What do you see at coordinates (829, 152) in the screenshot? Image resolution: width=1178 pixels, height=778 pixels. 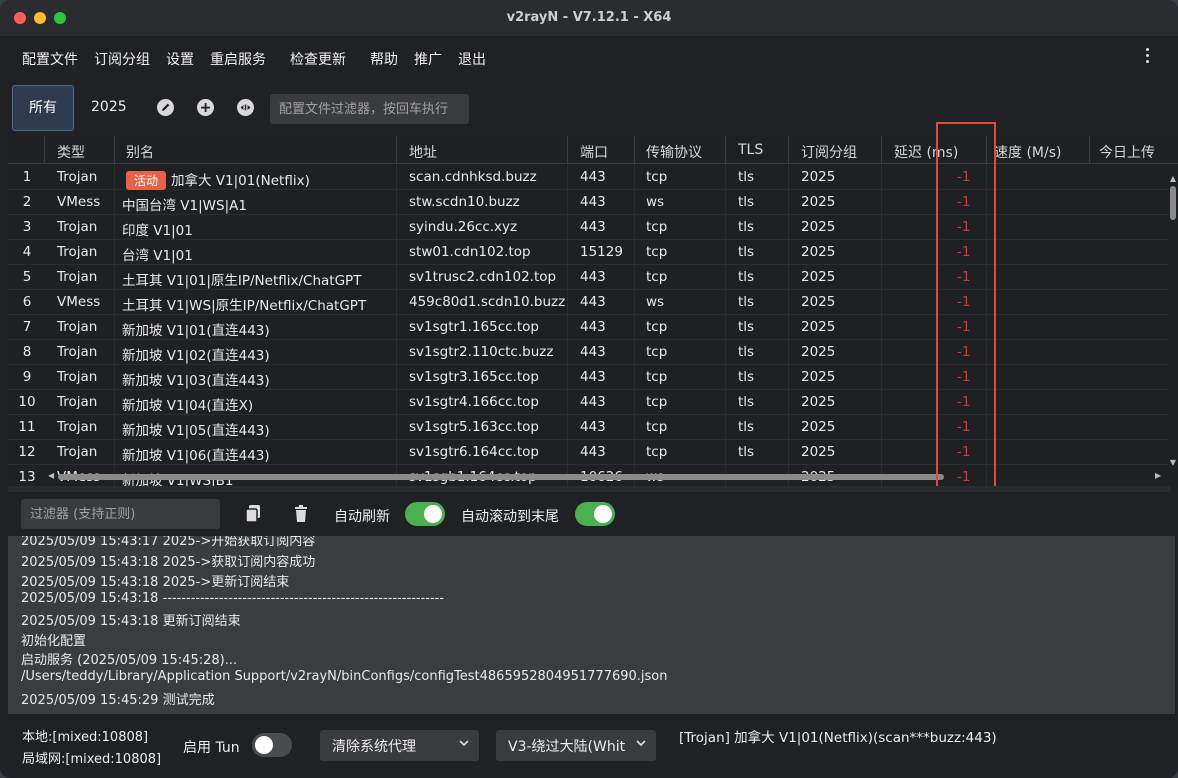 I see `header-subscription: 订阅分组` at bounding box center [829, 152].